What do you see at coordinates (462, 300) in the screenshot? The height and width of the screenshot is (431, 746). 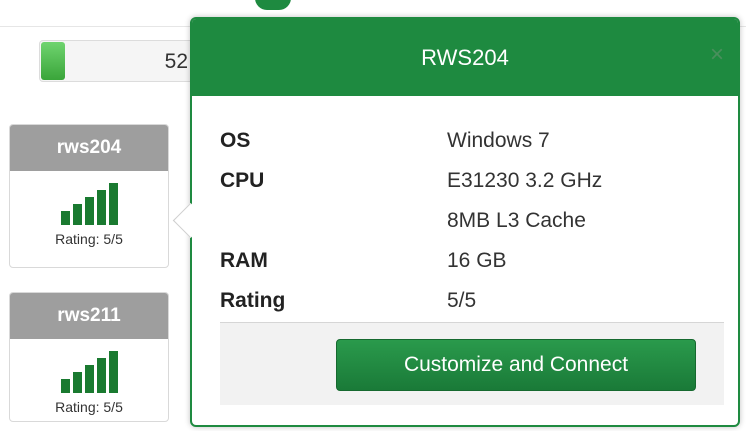 I see `spec-value: 5/5` at bounding box center [462, 300].